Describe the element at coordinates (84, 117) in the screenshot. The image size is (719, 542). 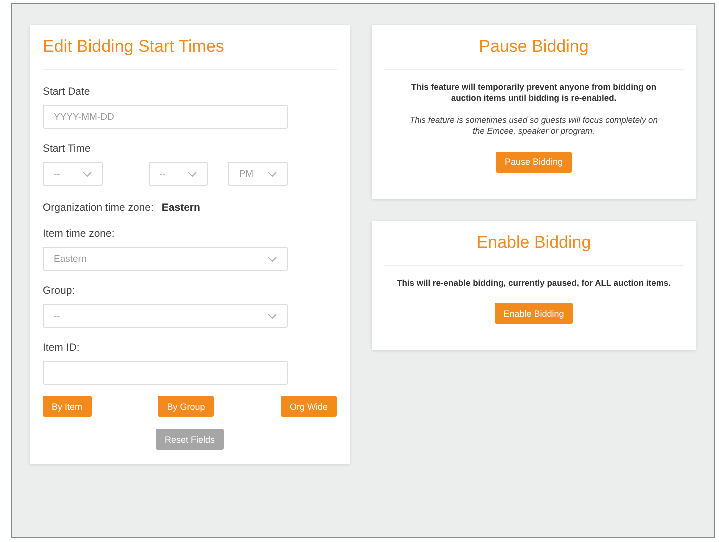
I see `placeholder: YYYY-MM-DD` at that location.